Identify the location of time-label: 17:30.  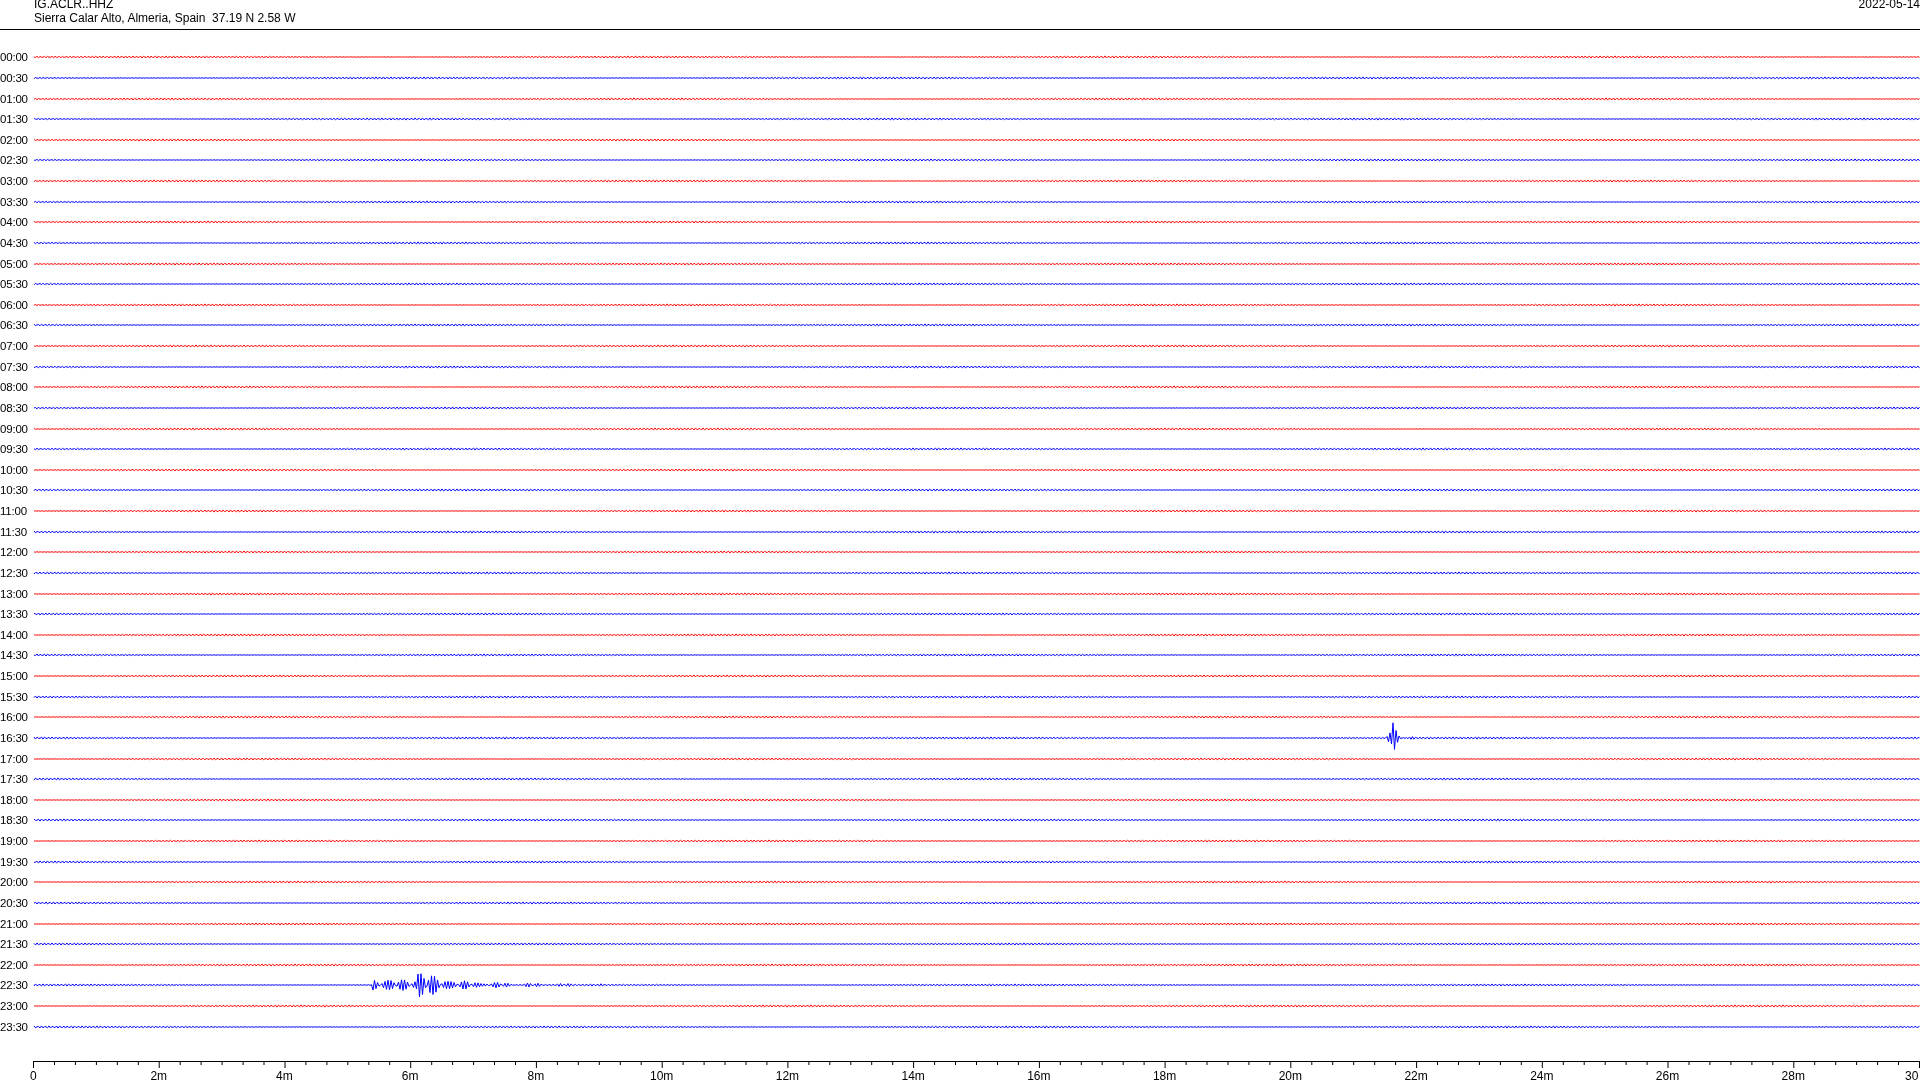
(14, 779).